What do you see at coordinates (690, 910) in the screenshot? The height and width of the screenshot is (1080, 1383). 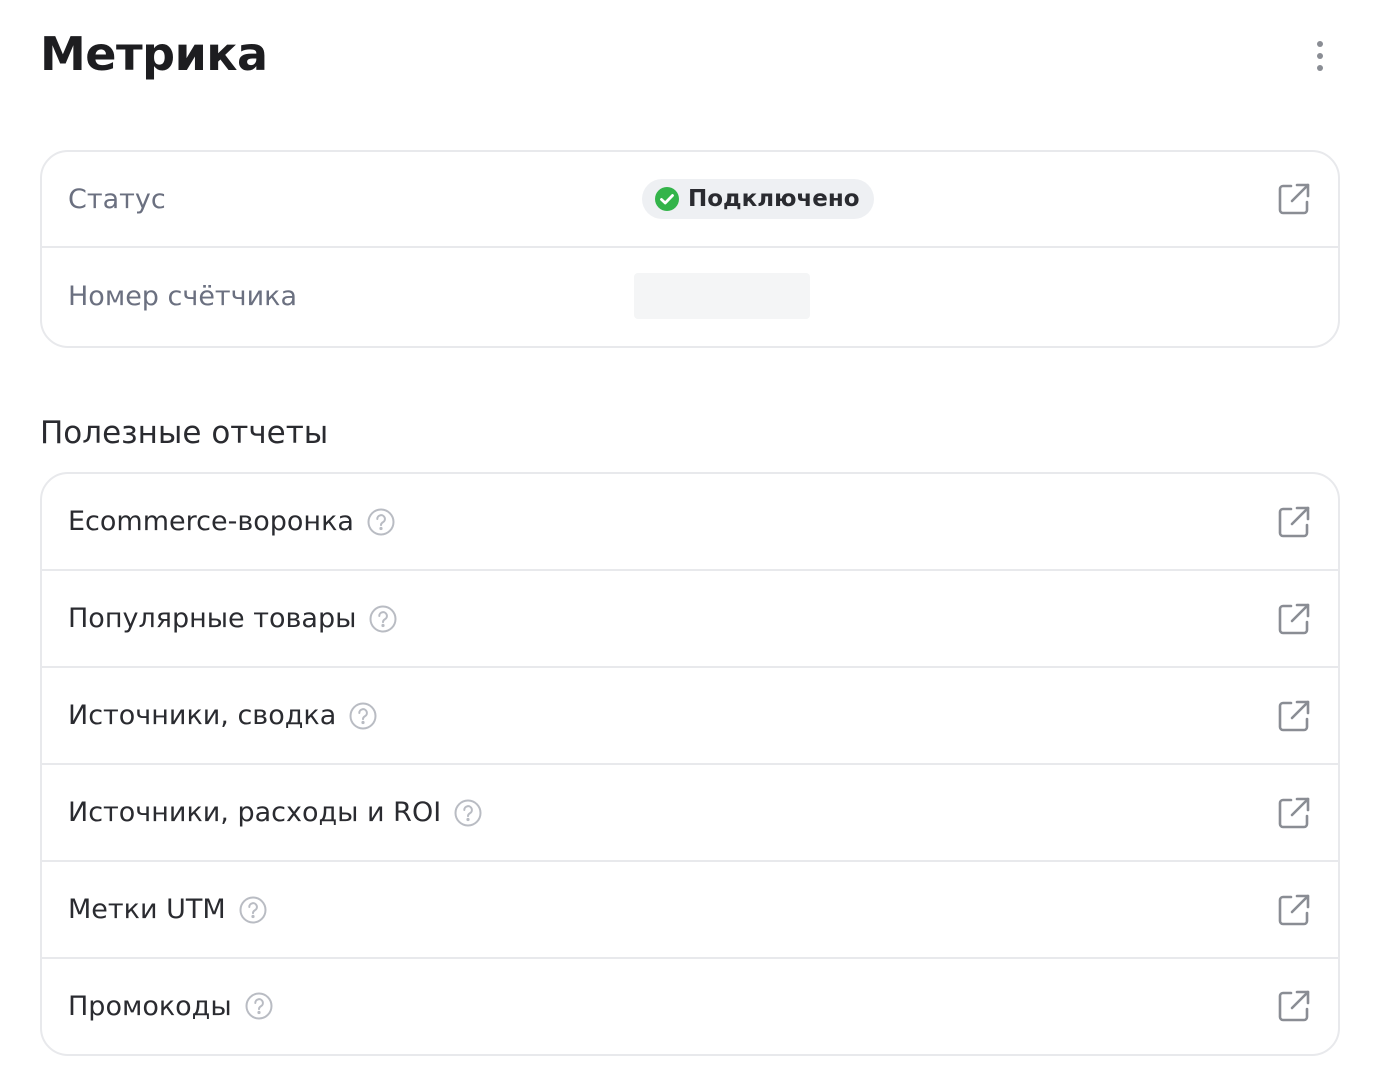 I see `report-row-utm-tags: Метки UTM` at bounding box center [690, 910].